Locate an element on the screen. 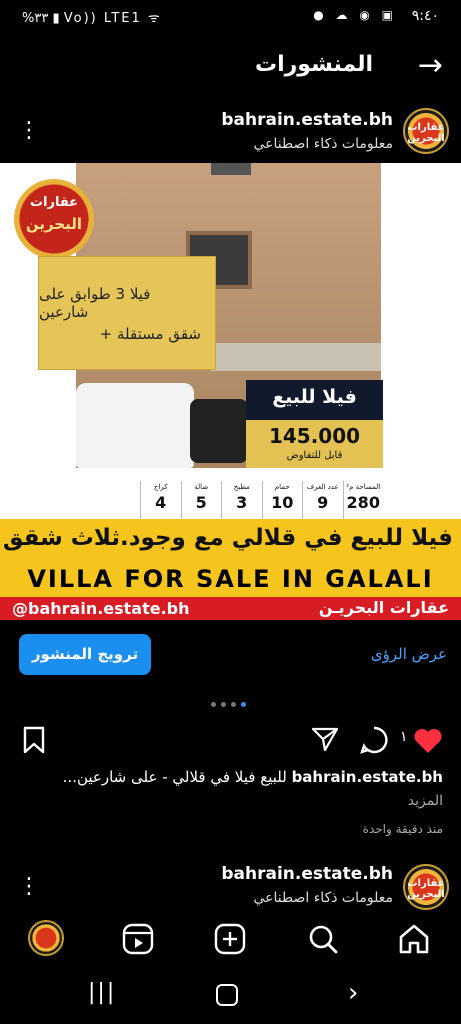 This screenshot has height=1024, width=461. banner-handle: @bahrain.estate.bh is located at coordinates (101, 608).